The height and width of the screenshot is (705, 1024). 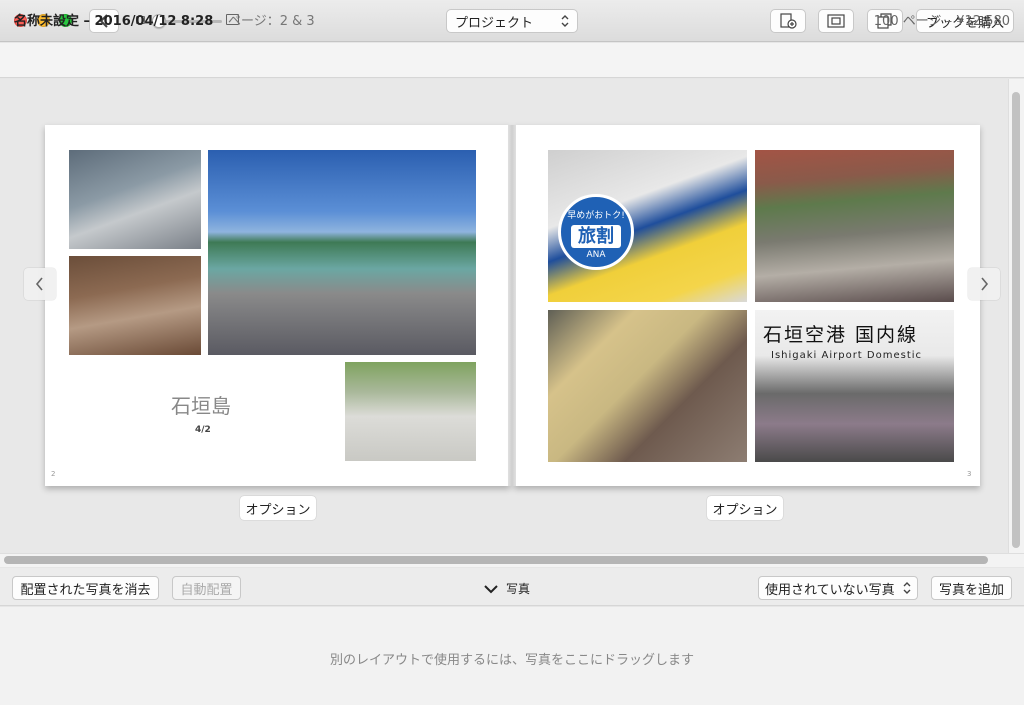 I want to click on photo-filter-label: 使用されていない写真, so click(x=830, y=590).